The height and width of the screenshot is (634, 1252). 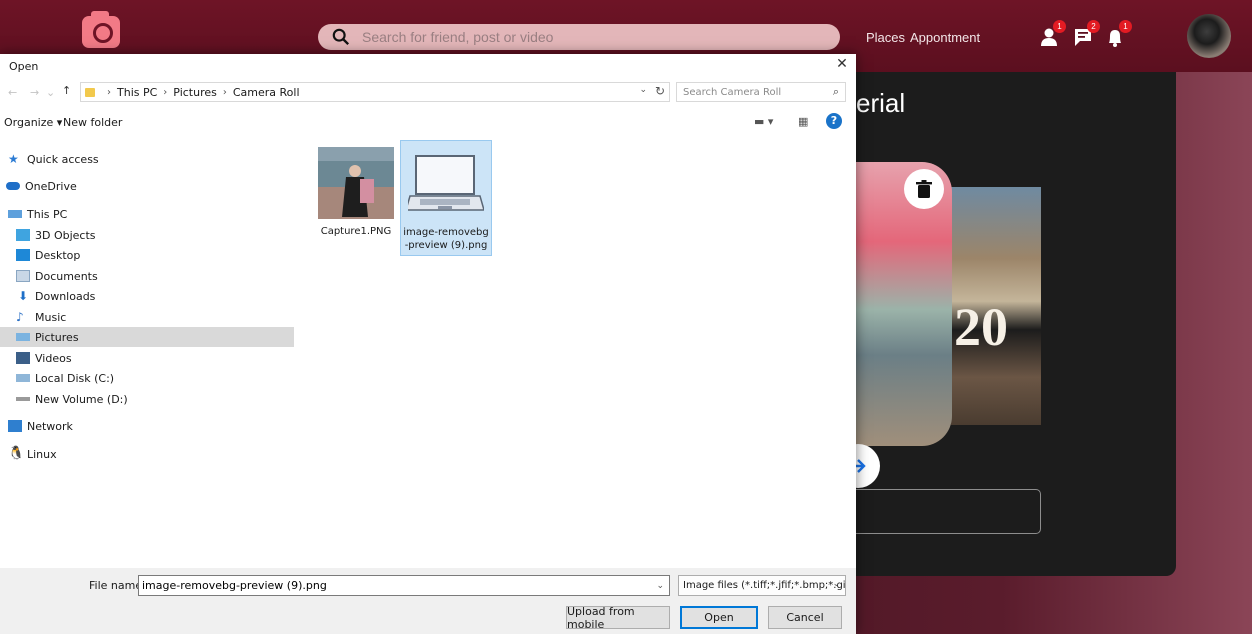 What do you see at coordinates (446, 183) in the screenshot?
I see `laptop-thumbnail` at bounding box center [446, 183].